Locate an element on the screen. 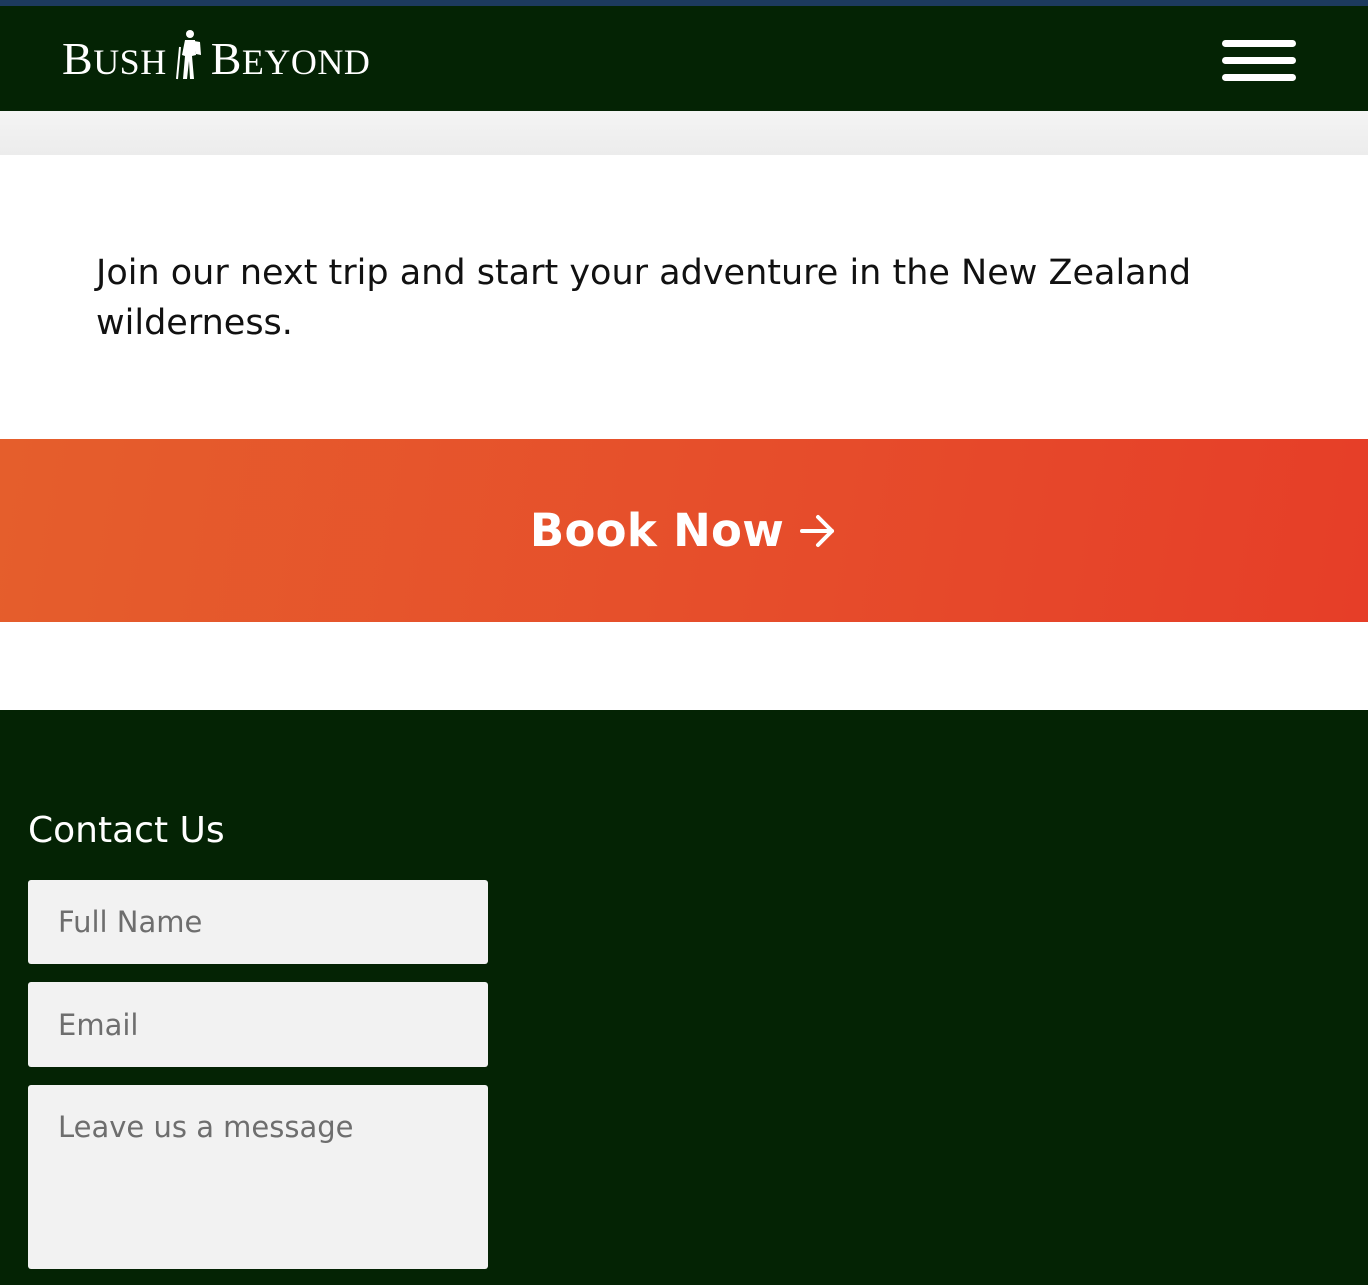 Image resolution: width=1368 pixels, height=1285 pixels. site-header: BUSH BEYOND is located at coordinates (684, 58).